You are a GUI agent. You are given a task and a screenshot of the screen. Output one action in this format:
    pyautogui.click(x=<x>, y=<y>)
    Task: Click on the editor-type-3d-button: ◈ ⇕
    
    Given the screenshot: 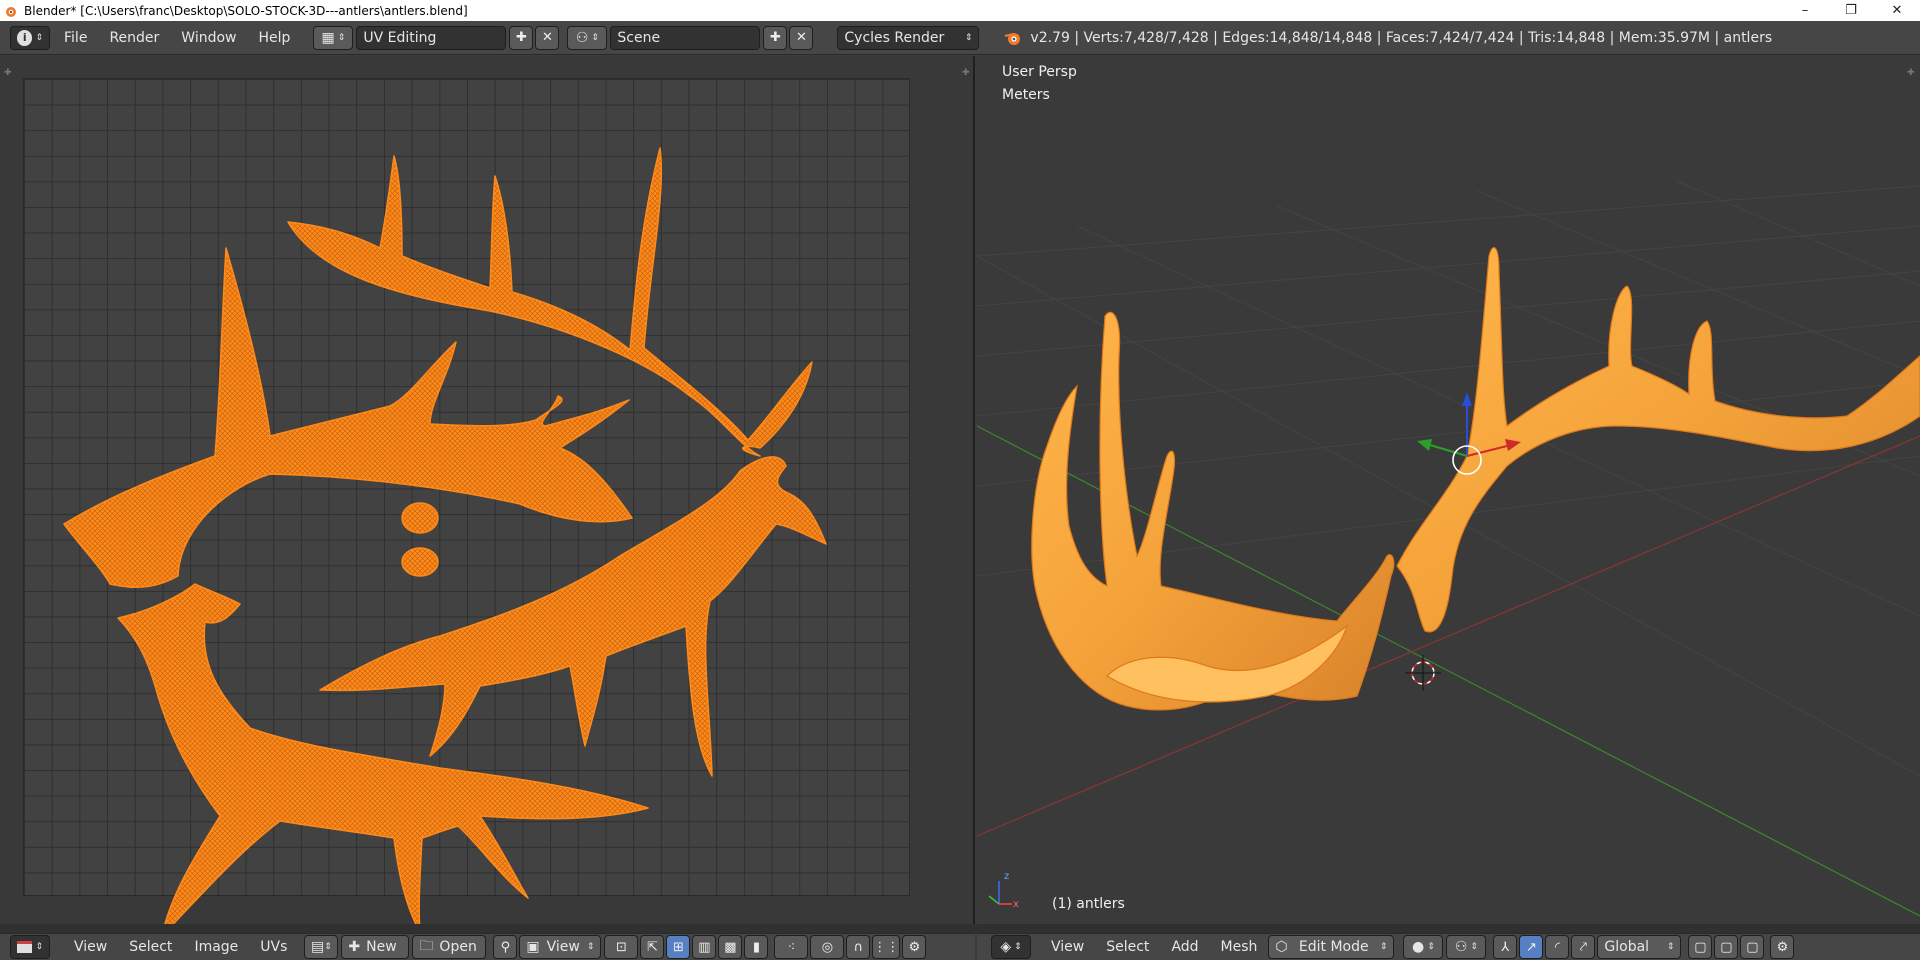 What is the action you would take?
    pyautogui.click(x=1011, y=947)
    